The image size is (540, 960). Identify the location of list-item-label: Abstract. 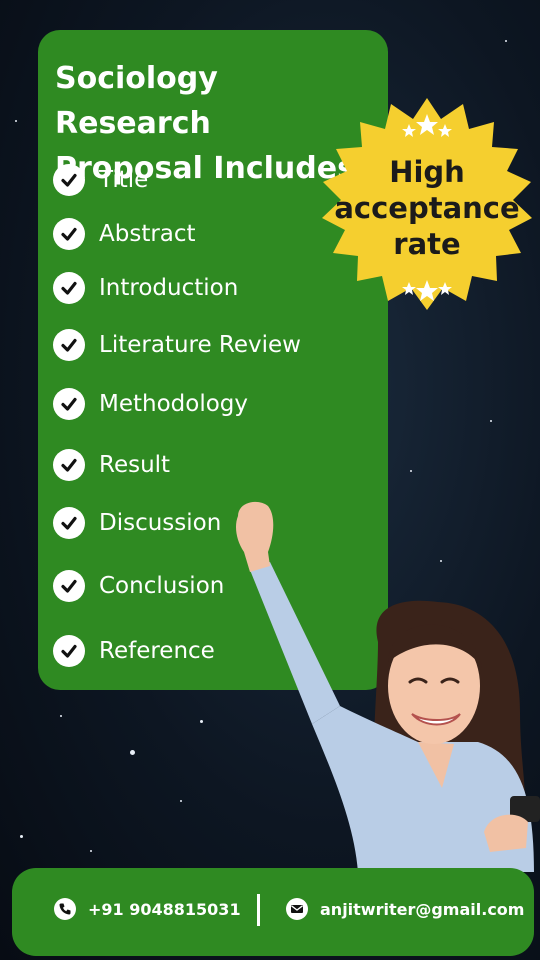
(147, 234).